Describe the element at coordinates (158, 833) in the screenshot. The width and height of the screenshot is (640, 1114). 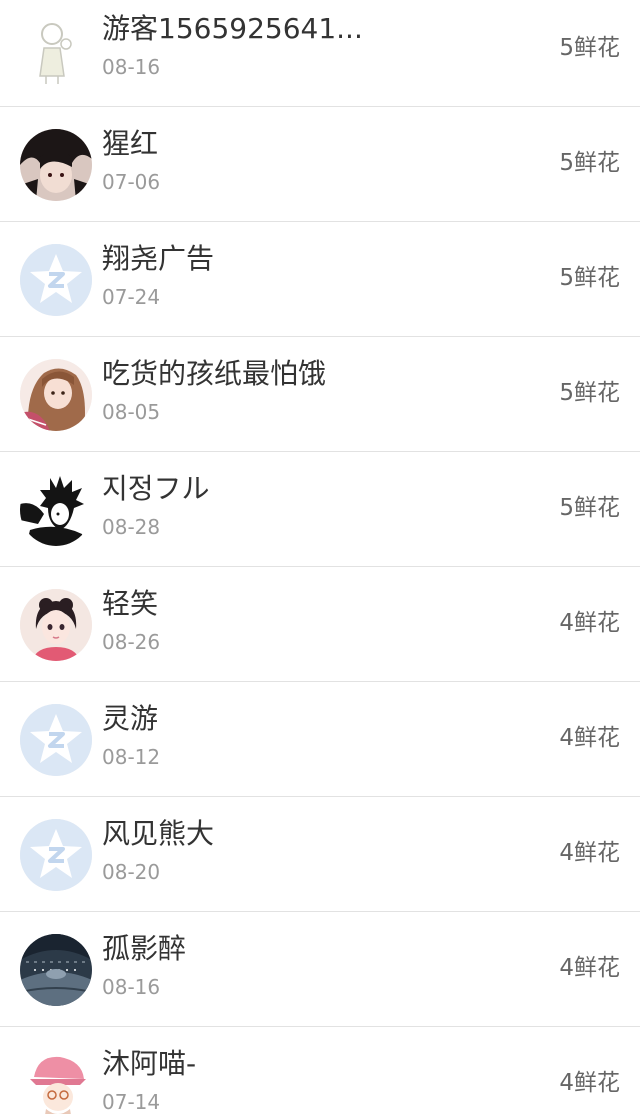
I see `user-name: 风见熊大` at that location.